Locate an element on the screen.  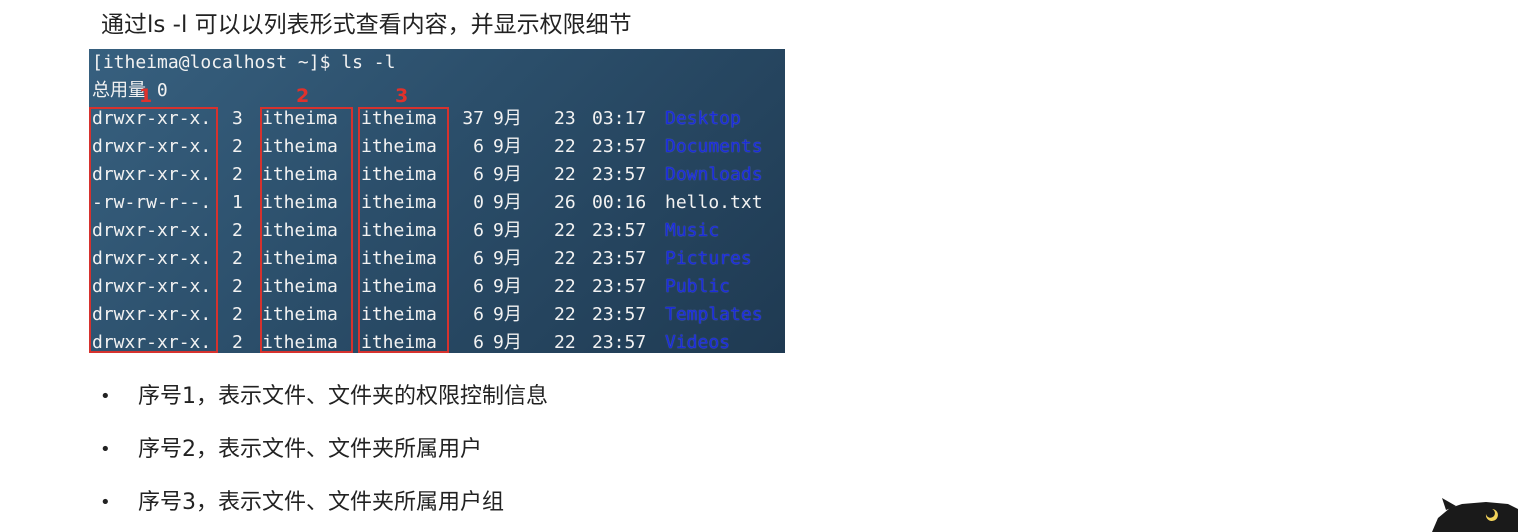
bullet-text: 序号2，表示文件、文件夹所属用户 is located at coordinates (310, 449).